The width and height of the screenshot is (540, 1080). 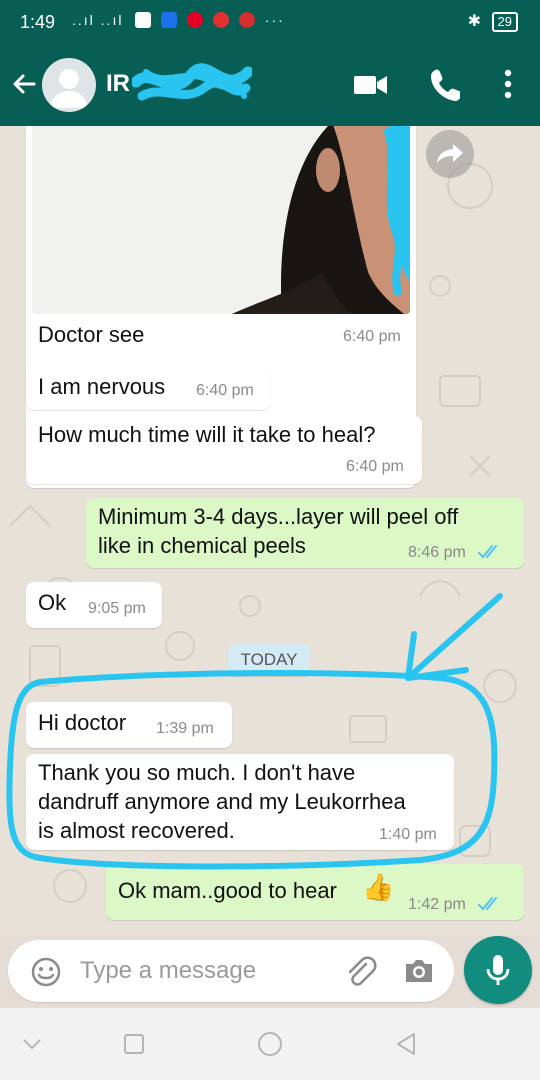 I want to click on mic-button, so click(x=498, y=970).